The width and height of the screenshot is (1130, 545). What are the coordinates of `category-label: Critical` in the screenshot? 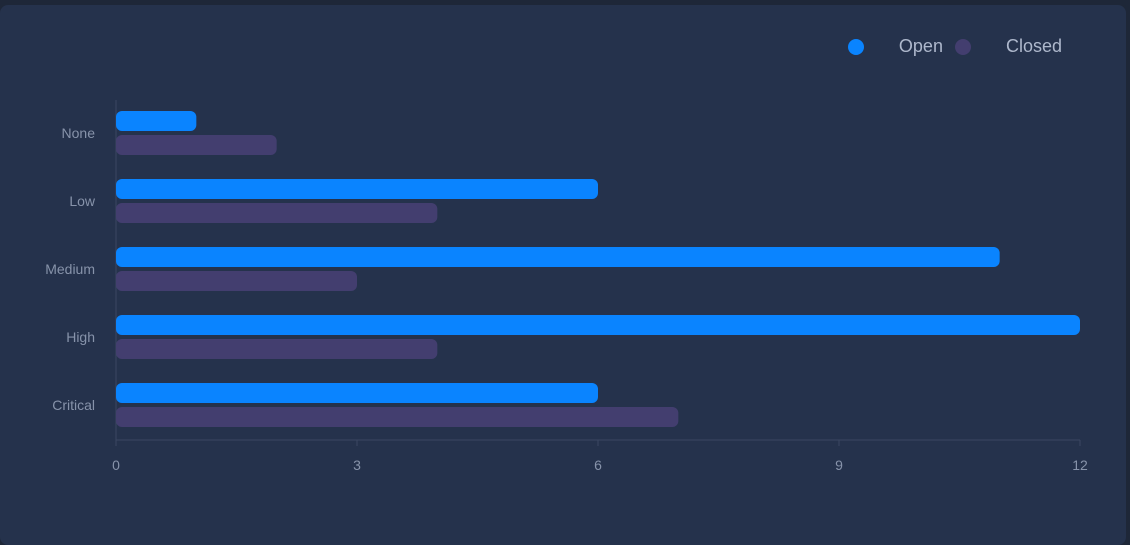 It's located at (73, 405).